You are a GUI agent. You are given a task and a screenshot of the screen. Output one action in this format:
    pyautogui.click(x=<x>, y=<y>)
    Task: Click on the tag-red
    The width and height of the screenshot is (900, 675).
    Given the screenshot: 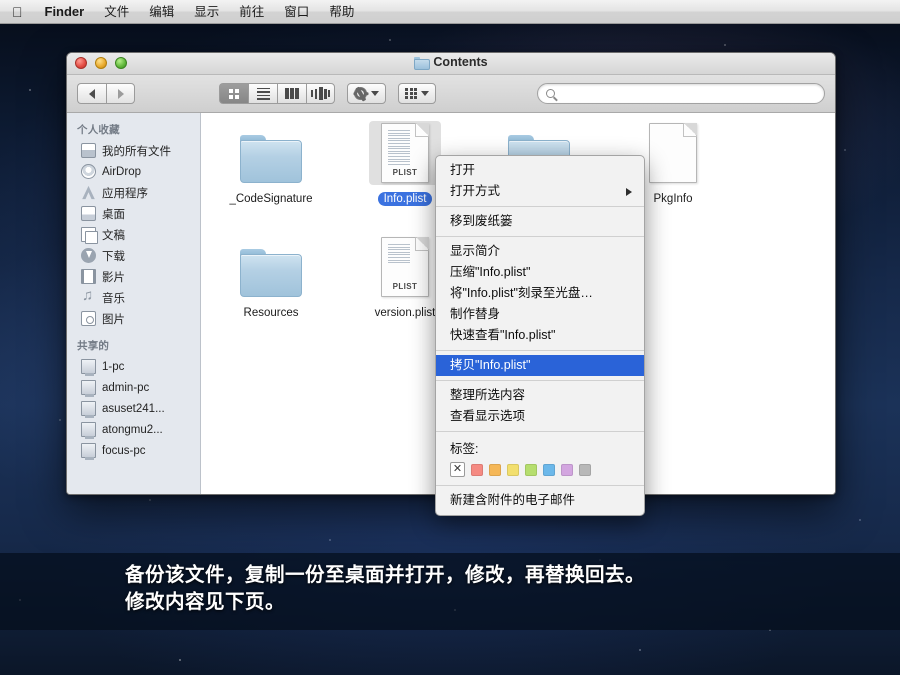 What is the action you would take?
    pyautogui.click(x=477, y=469)
    